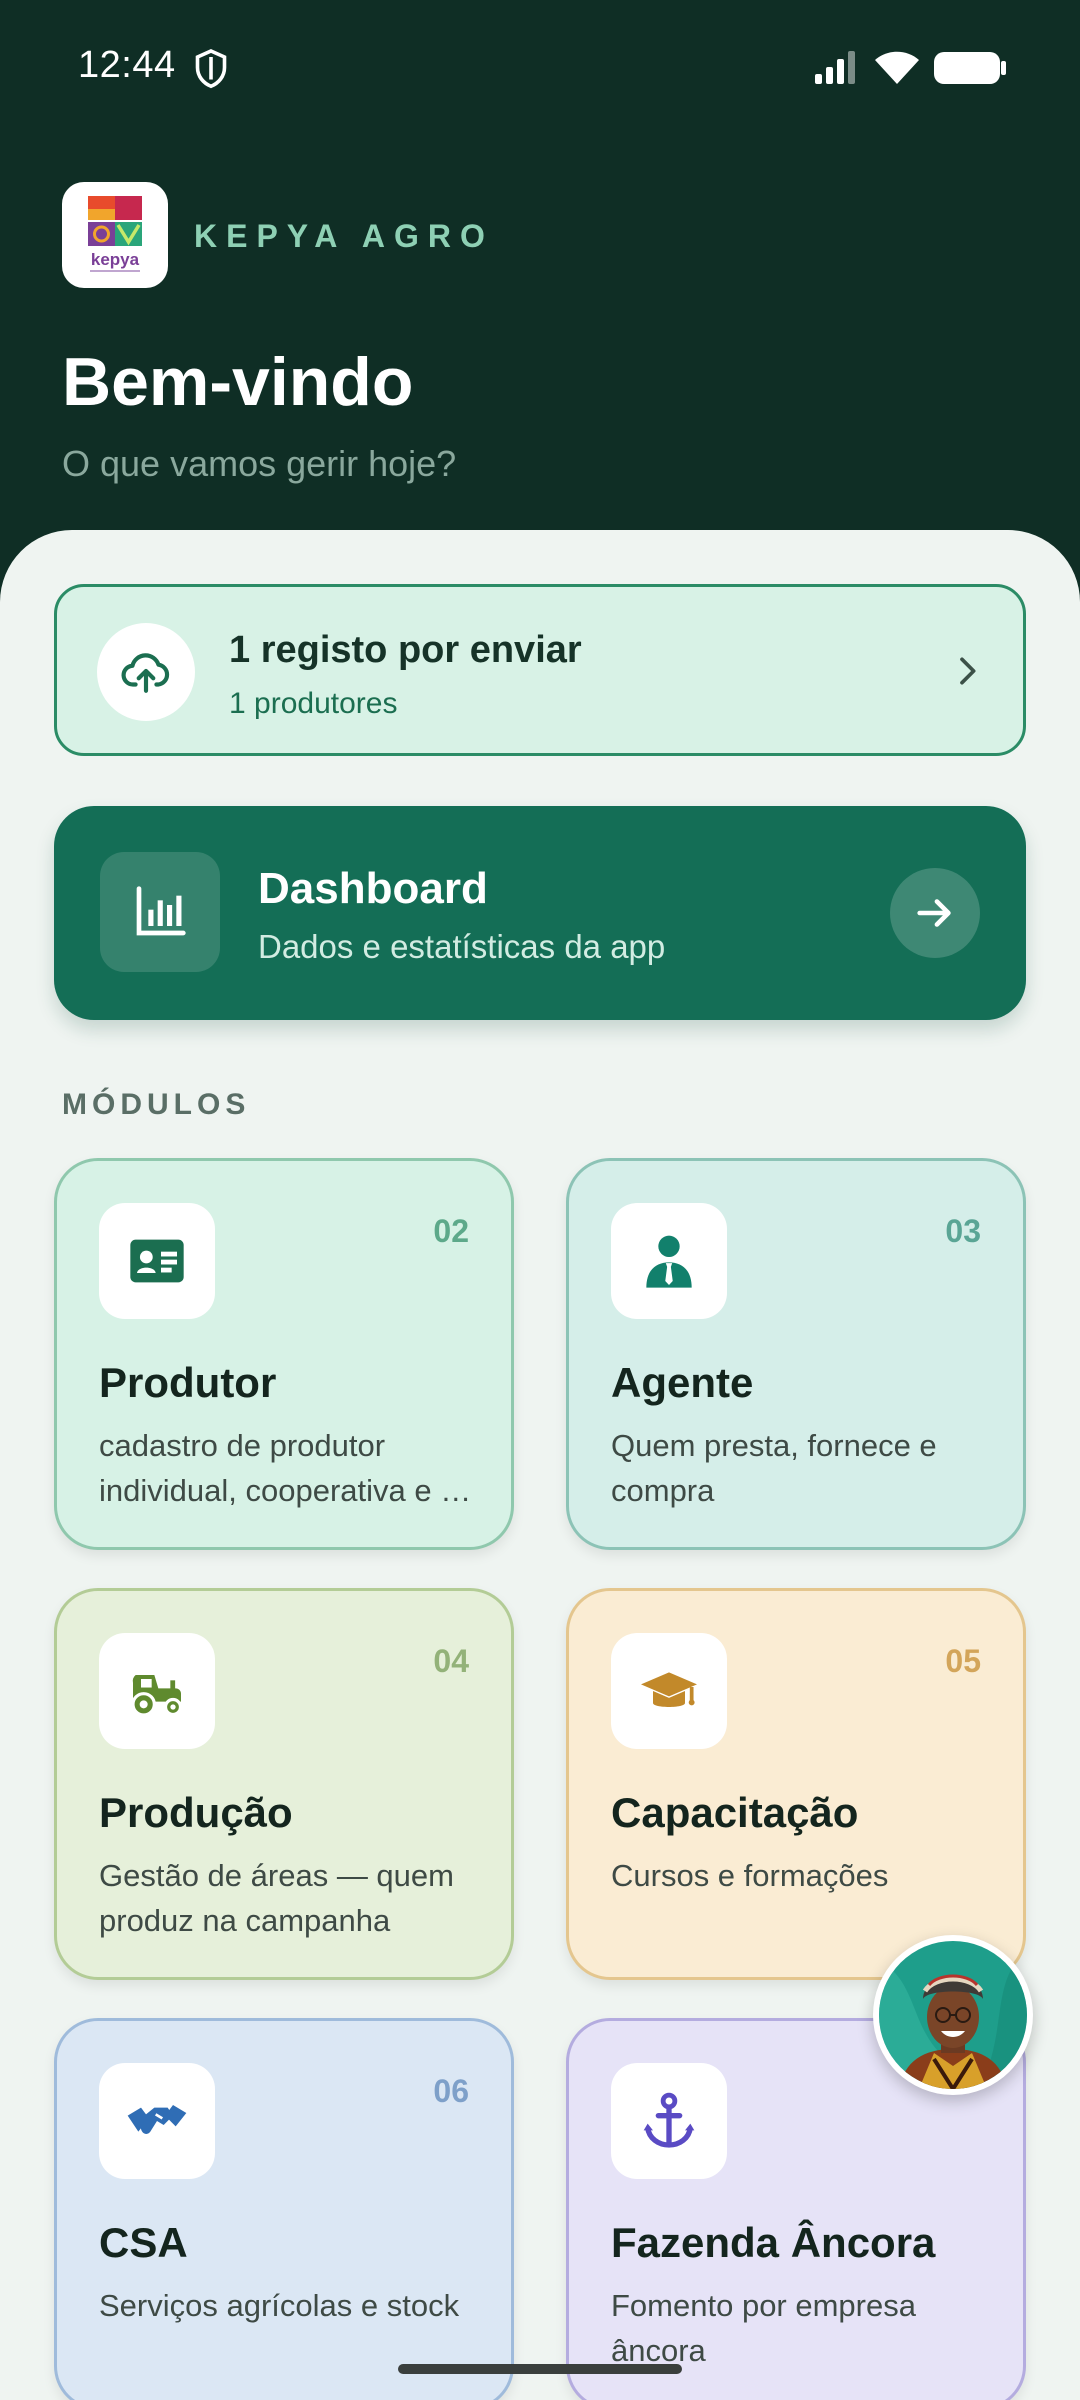 This screenshot has height=2400, width=1080. Describe the element at coordinates (284, 2209) in the screenshot. I see `module-card-csa: 06 CSA Serviços agrícolas e stock` at that location.